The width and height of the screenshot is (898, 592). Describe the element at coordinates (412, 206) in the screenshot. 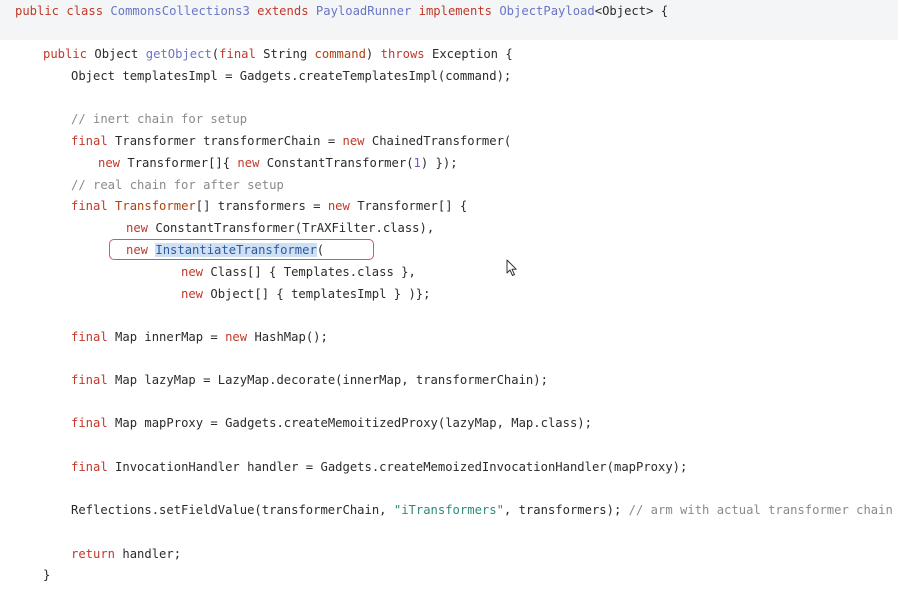

I see `statement-text: Transformer[] {` at that location.